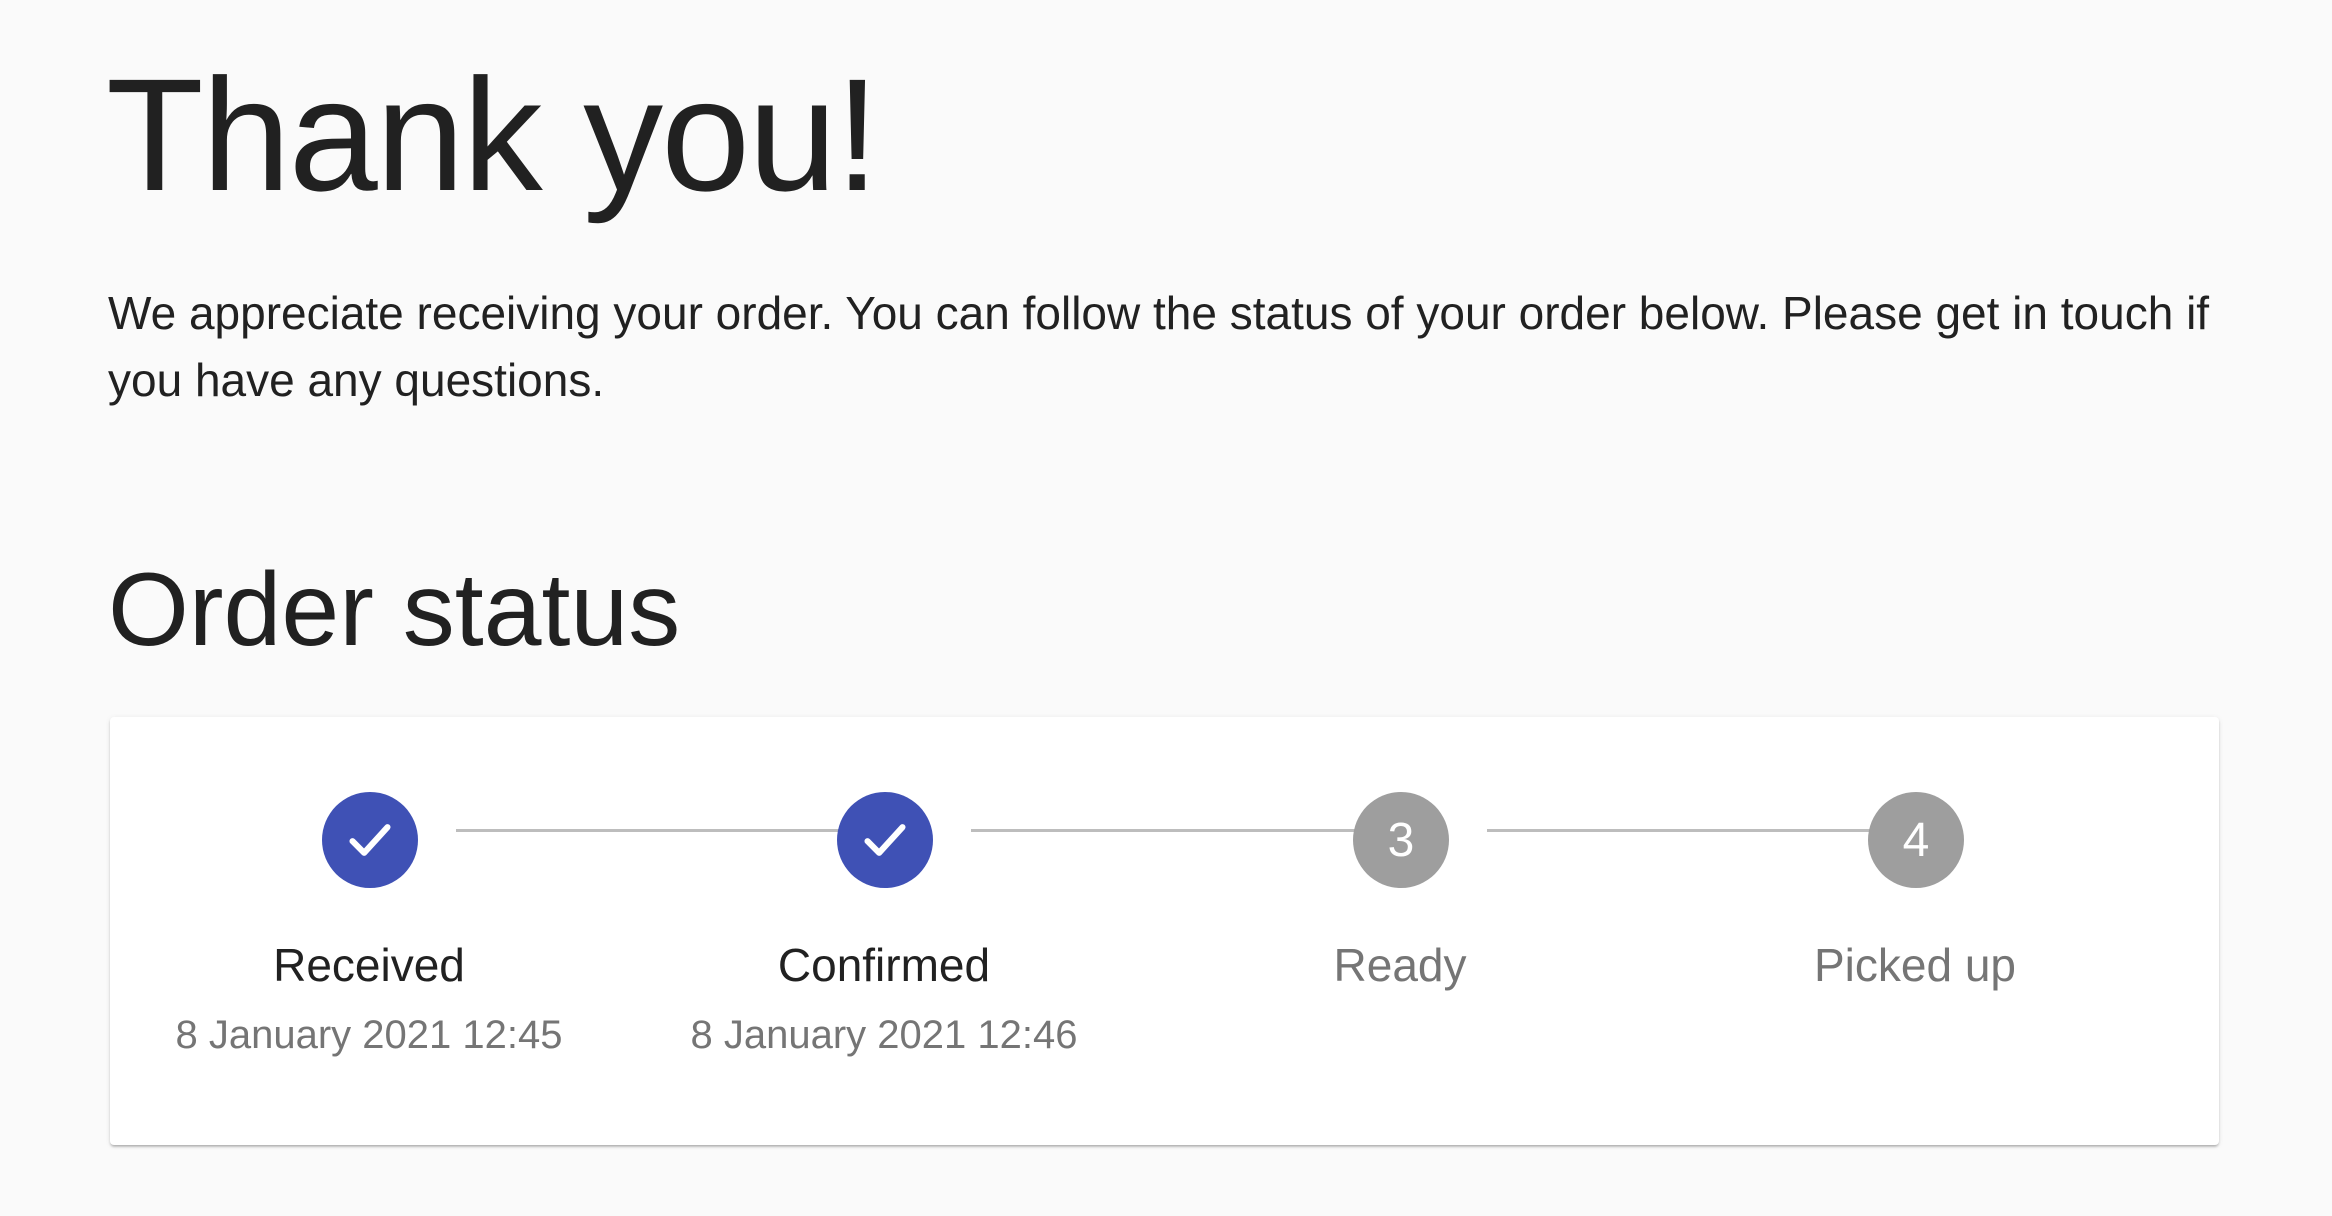 This screenshot has width=2332, height=1216. What do you see at coordinates (884, 931) in the screenshot?
I see `step-confirmed: Confirmed 8 January 2021 12:46` at bounding box center [884, 931].